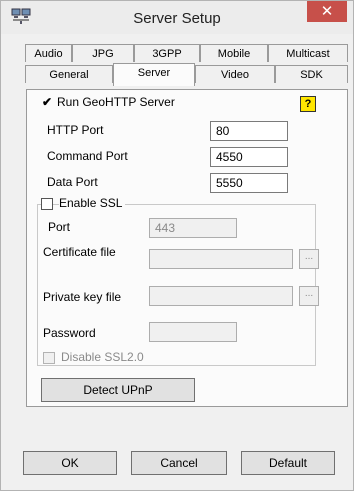 Image resolution: width=354 pixels, height=491 pixels. What do you see at coordinates (49, 358) in the screenshot?
I see `disable-ssl2-checkbox` at bounding box center [49, 358].